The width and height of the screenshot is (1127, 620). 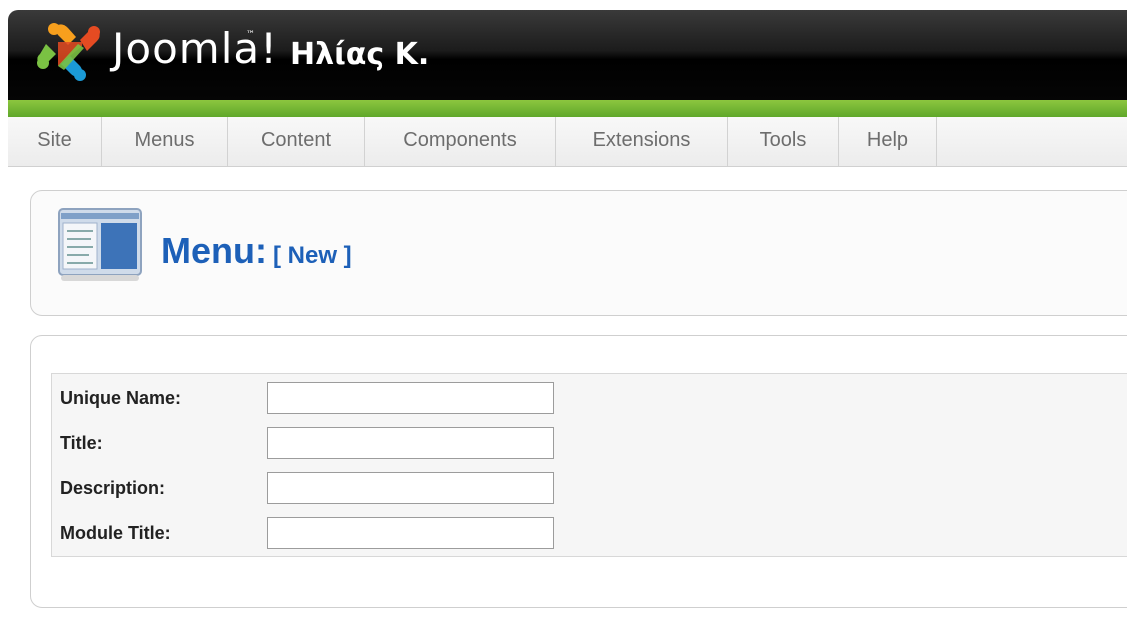 What do you see at coordinates (250, 35) in the screenshot?
I see `trademark-symbol: ™` at bounding box center [250, 35].